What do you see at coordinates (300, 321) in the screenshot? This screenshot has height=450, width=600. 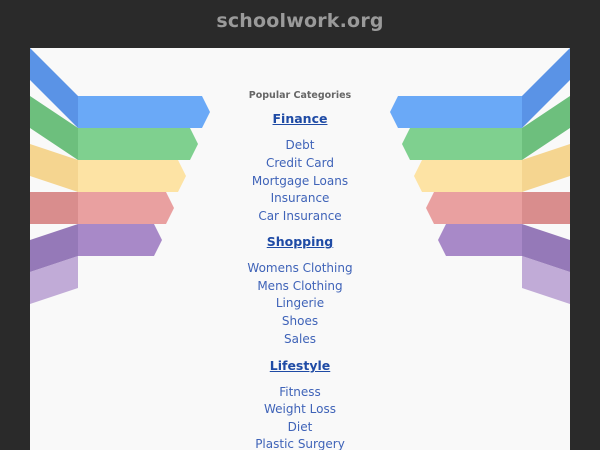 I see `category-link: Shoes` at bounding box center [300, 321].